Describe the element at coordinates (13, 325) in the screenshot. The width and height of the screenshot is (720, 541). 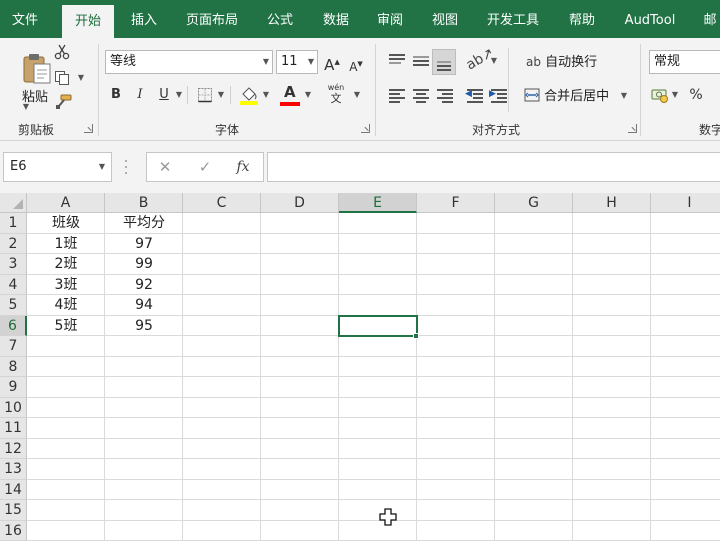
I see `row-header-6: 6` at that location.